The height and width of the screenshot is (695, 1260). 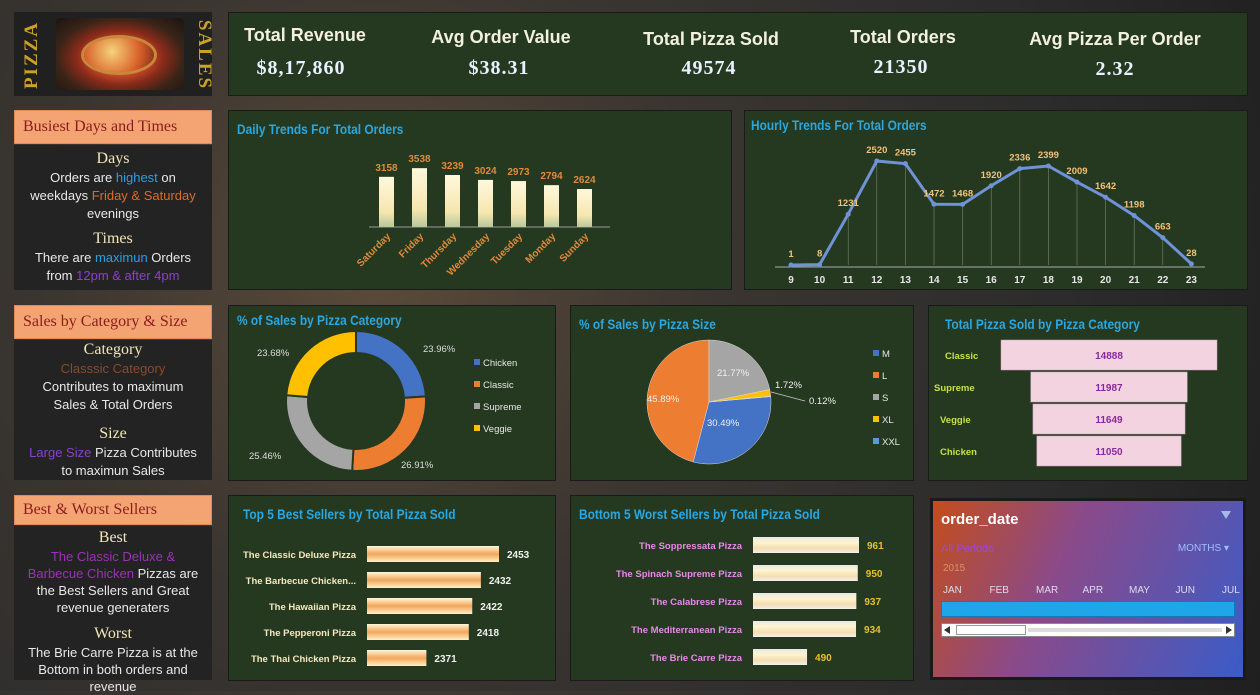 What do you see at coordinates (391, 364) in the screenshot?
I see `category-slice` at bounding box center [391, 364].